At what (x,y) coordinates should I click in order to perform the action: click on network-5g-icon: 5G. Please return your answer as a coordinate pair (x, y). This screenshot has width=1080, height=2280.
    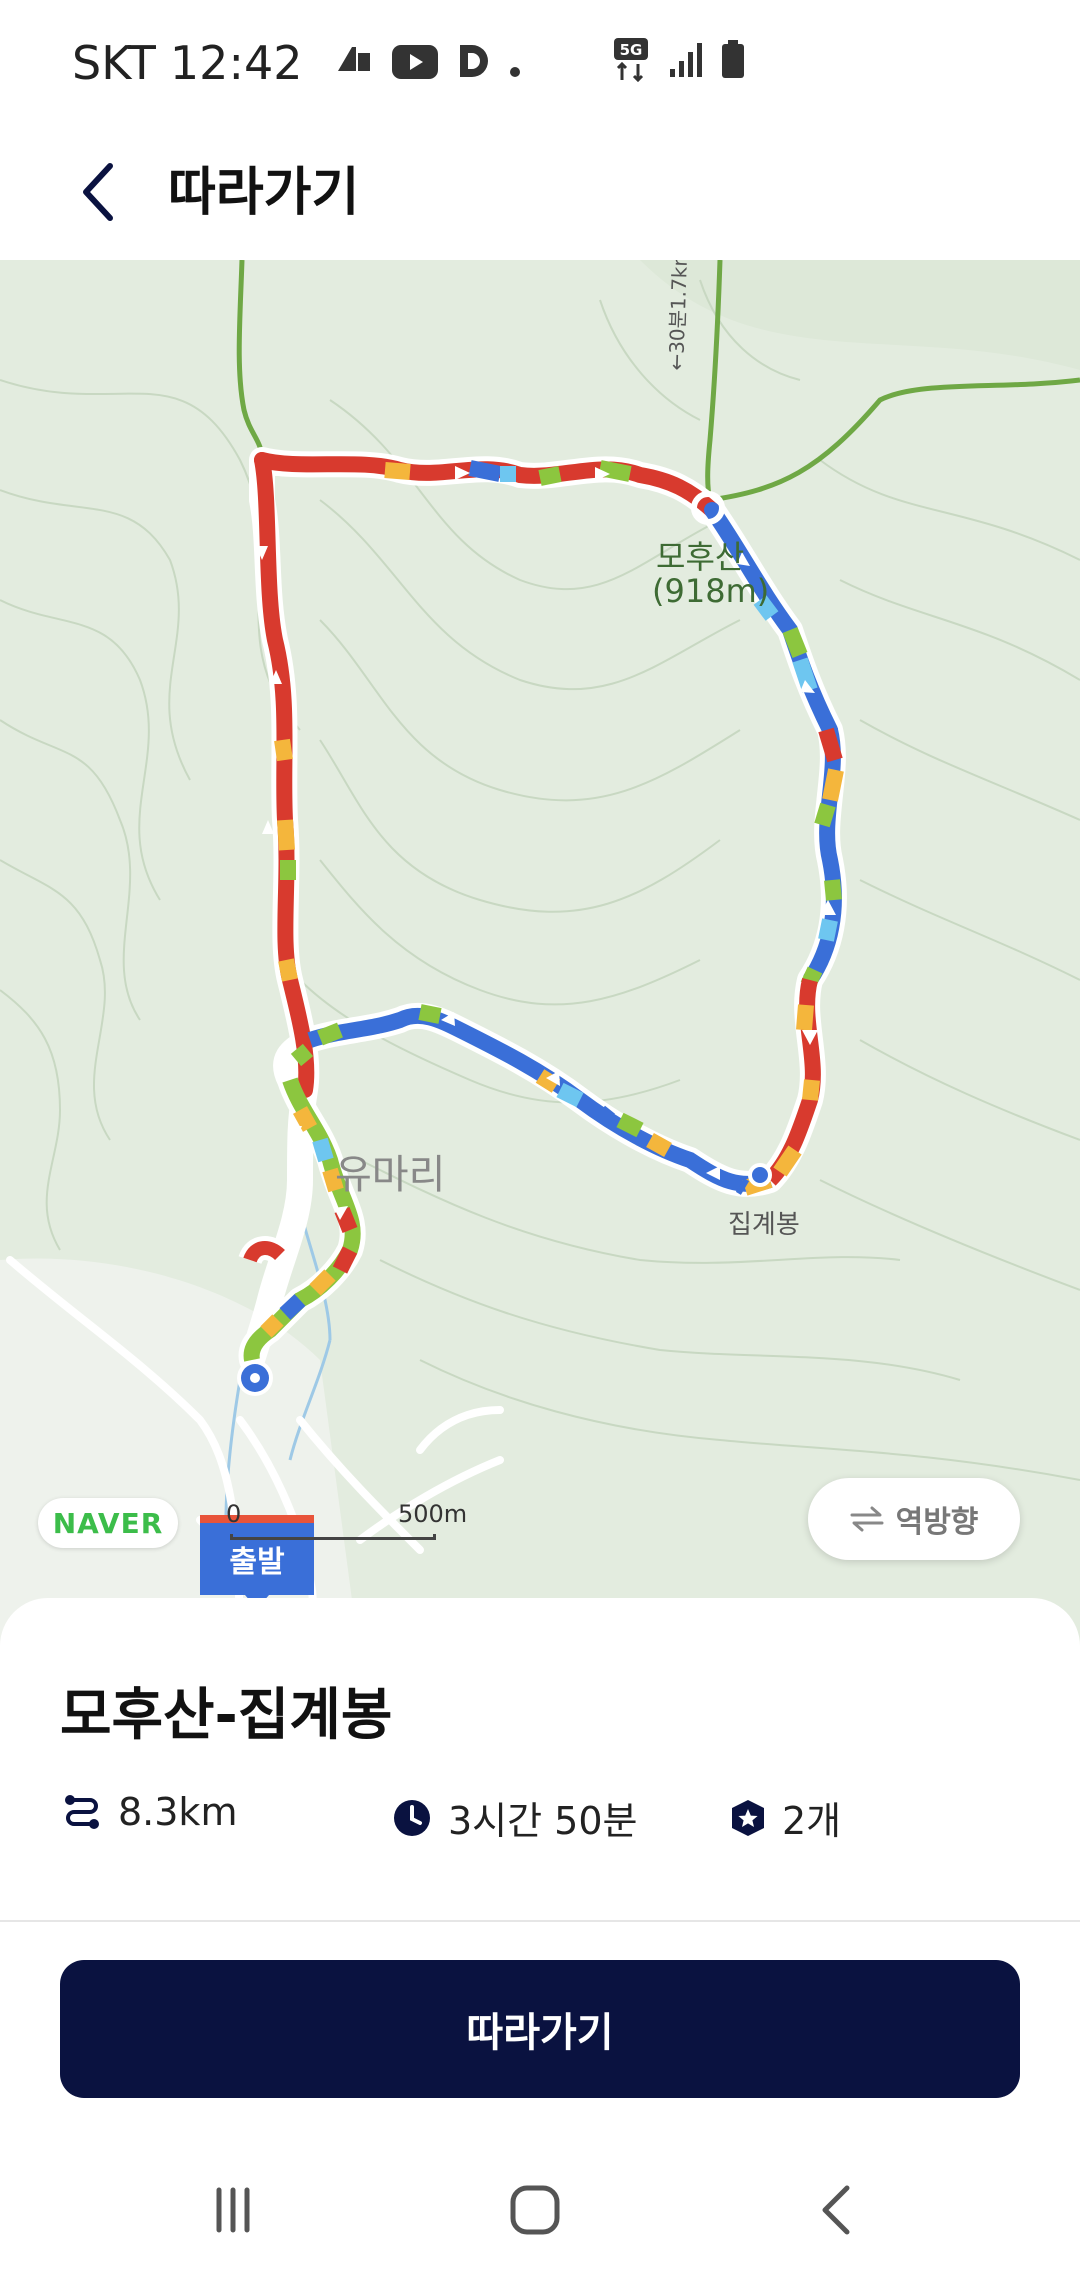
    Looking at the image, I should click on (632, 62).